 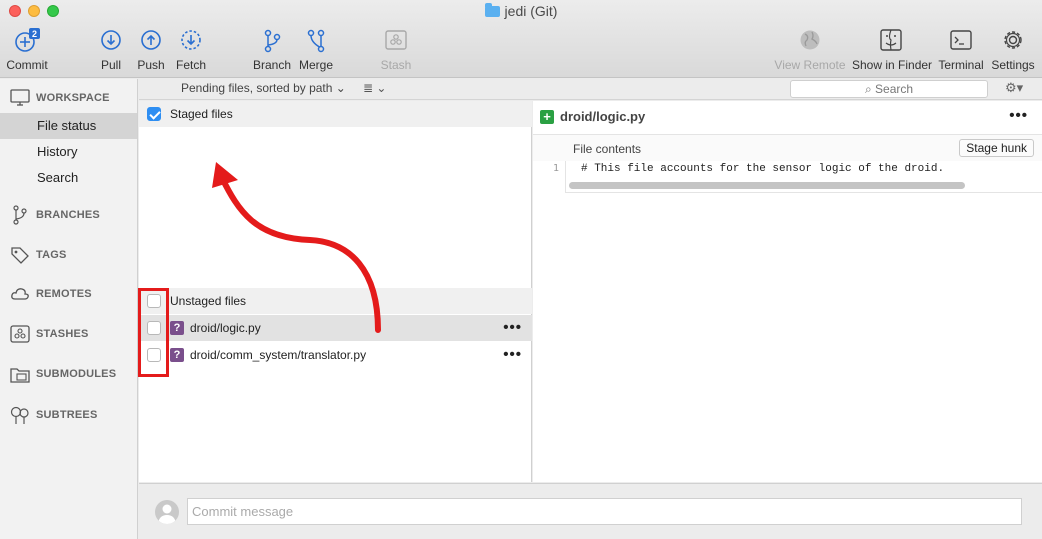 What do you see at coordinates (151, 40) in the screenshot?
I see `push-icon` at bounding box center [151, 40].